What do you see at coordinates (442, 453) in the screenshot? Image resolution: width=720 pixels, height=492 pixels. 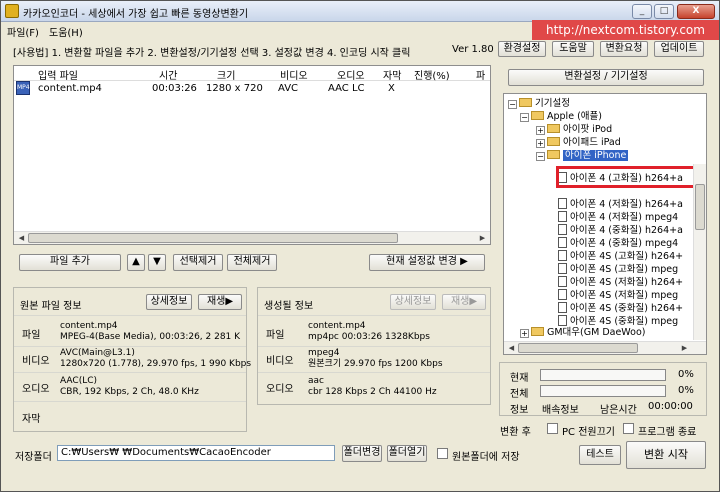 I see `same-folder-checkbox` at bounding box center [442, 453].